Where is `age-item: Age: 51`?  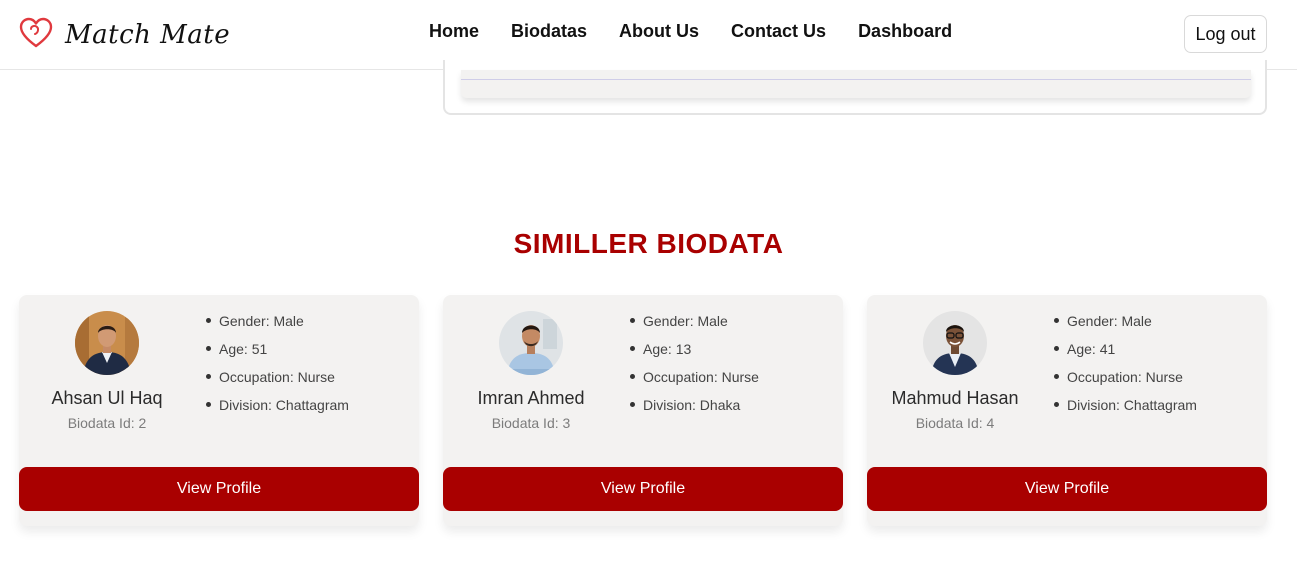
age-item: Age: 51 is located at coordinates (276, 353).